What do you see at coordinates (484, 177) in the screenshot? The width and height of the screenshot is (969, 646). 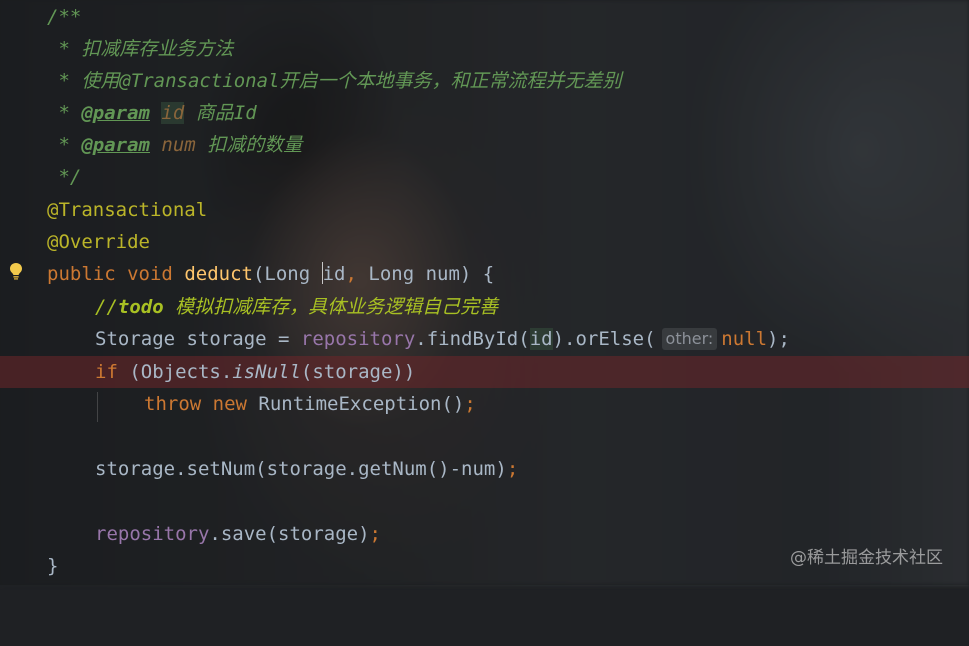 I see `code-line-6: */` at bounding box center [484, 177].